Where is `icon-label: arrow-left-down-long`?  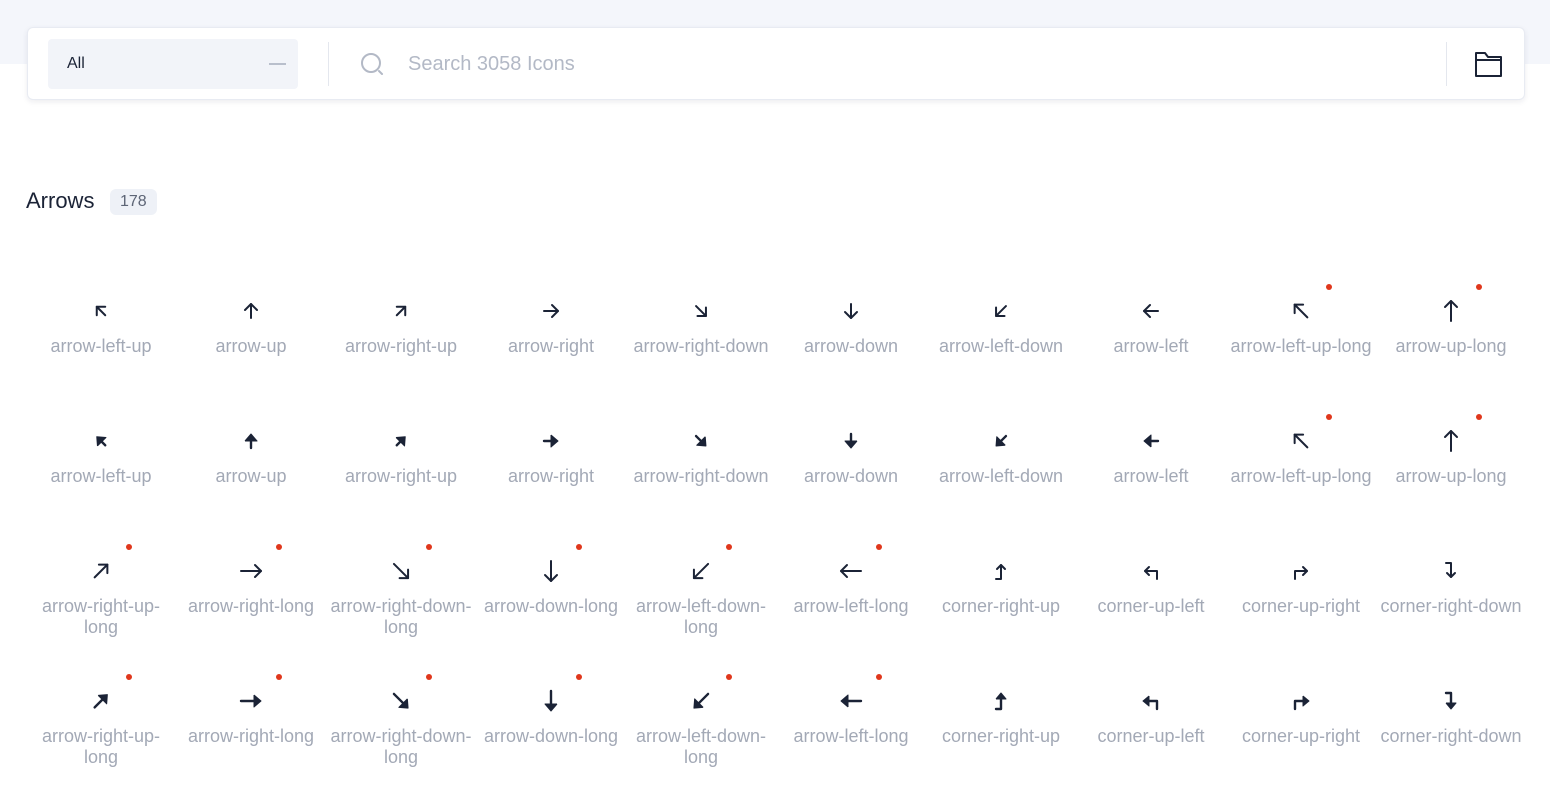
icon-label: arrow-left-down-long is located at coordinates (701, 616).